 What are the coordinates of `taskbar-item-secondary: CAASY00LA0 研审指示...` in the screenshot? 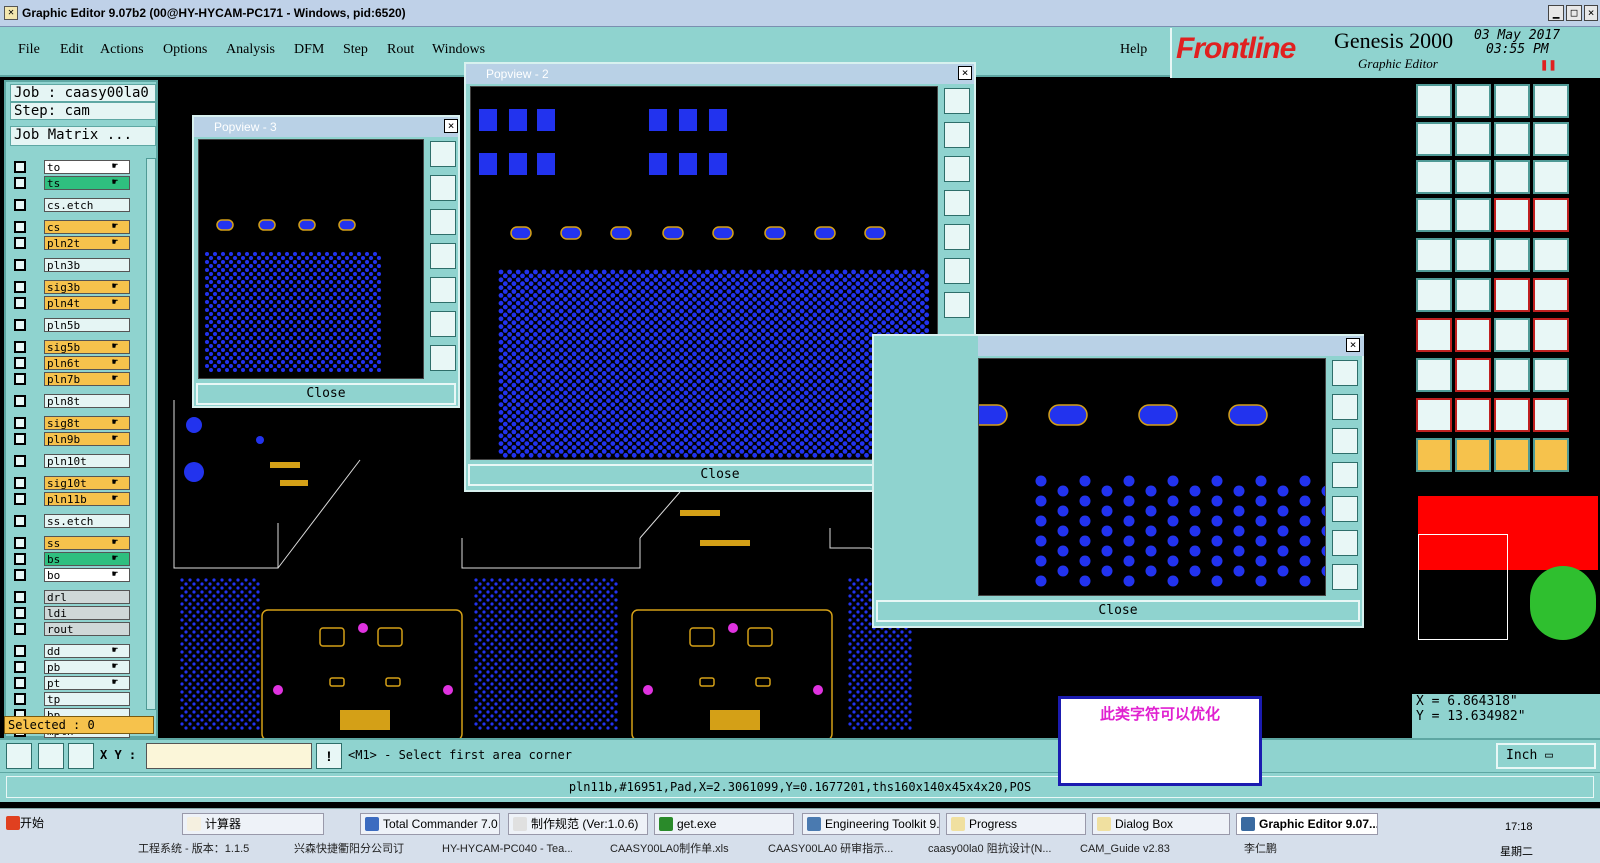 It's located at (824, 849).